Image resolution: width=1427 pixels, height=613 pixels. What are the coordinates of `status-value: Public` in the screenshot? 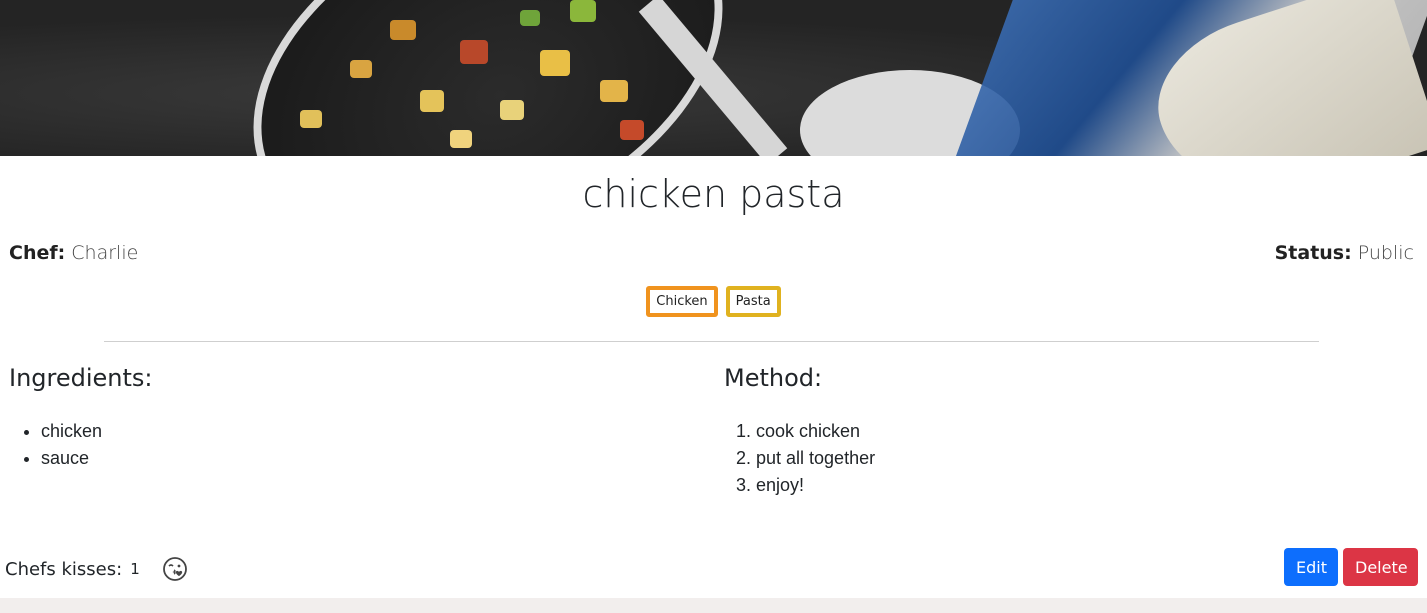 It's located at (1385, 253).